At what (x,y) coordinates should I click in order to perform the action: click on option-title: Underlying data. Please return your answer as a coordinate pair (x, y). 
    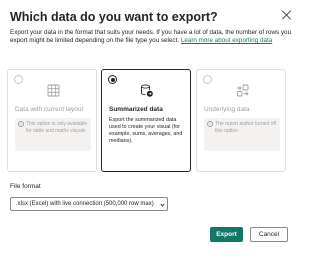
    Looking at the image, I should click on (227, 109).